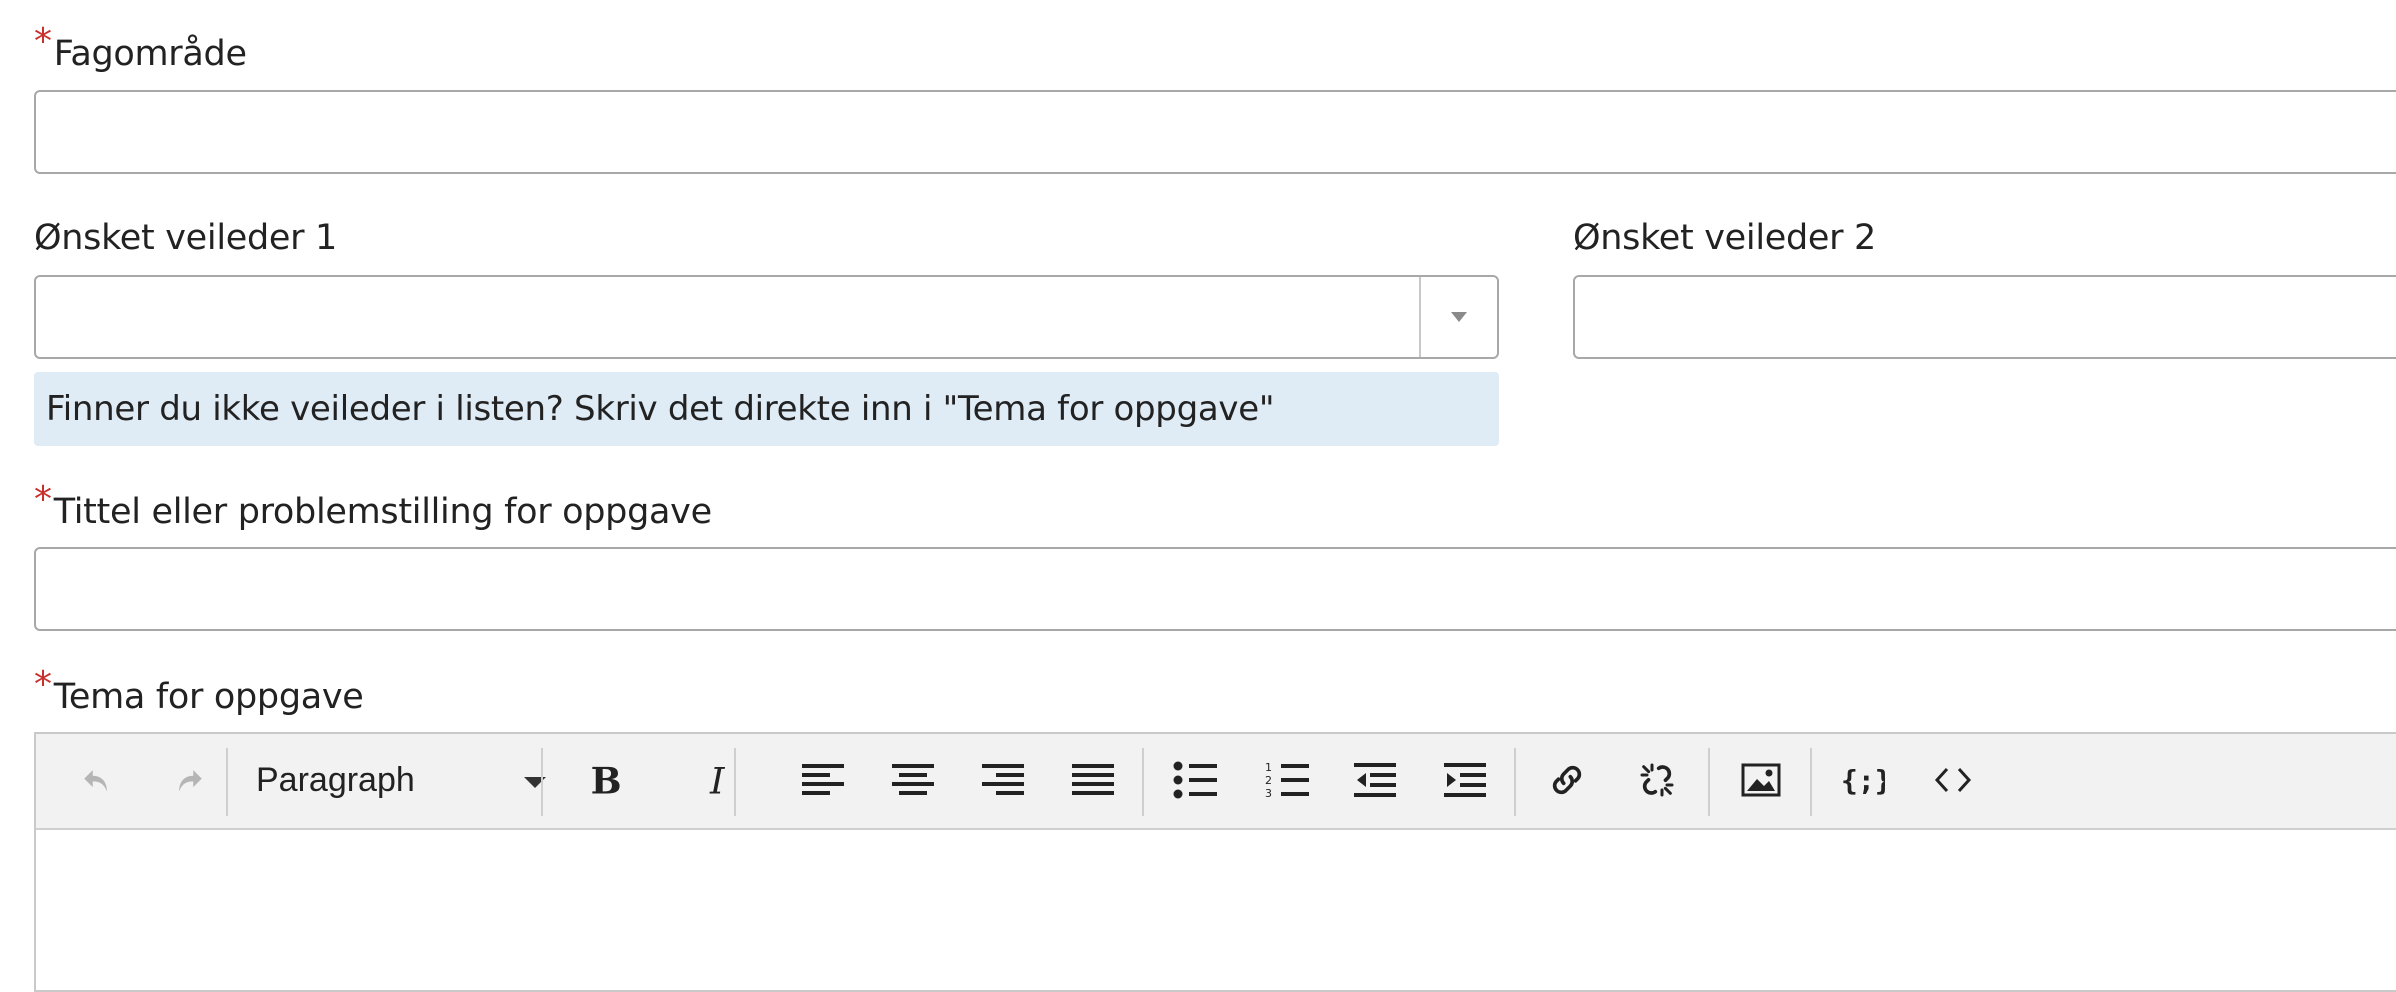 This screenshot has height=992, width=2396. Describe the element at coordinates (140, 47) in the screenshot. I see `fagomrade-label: *Fagområde` at that location.